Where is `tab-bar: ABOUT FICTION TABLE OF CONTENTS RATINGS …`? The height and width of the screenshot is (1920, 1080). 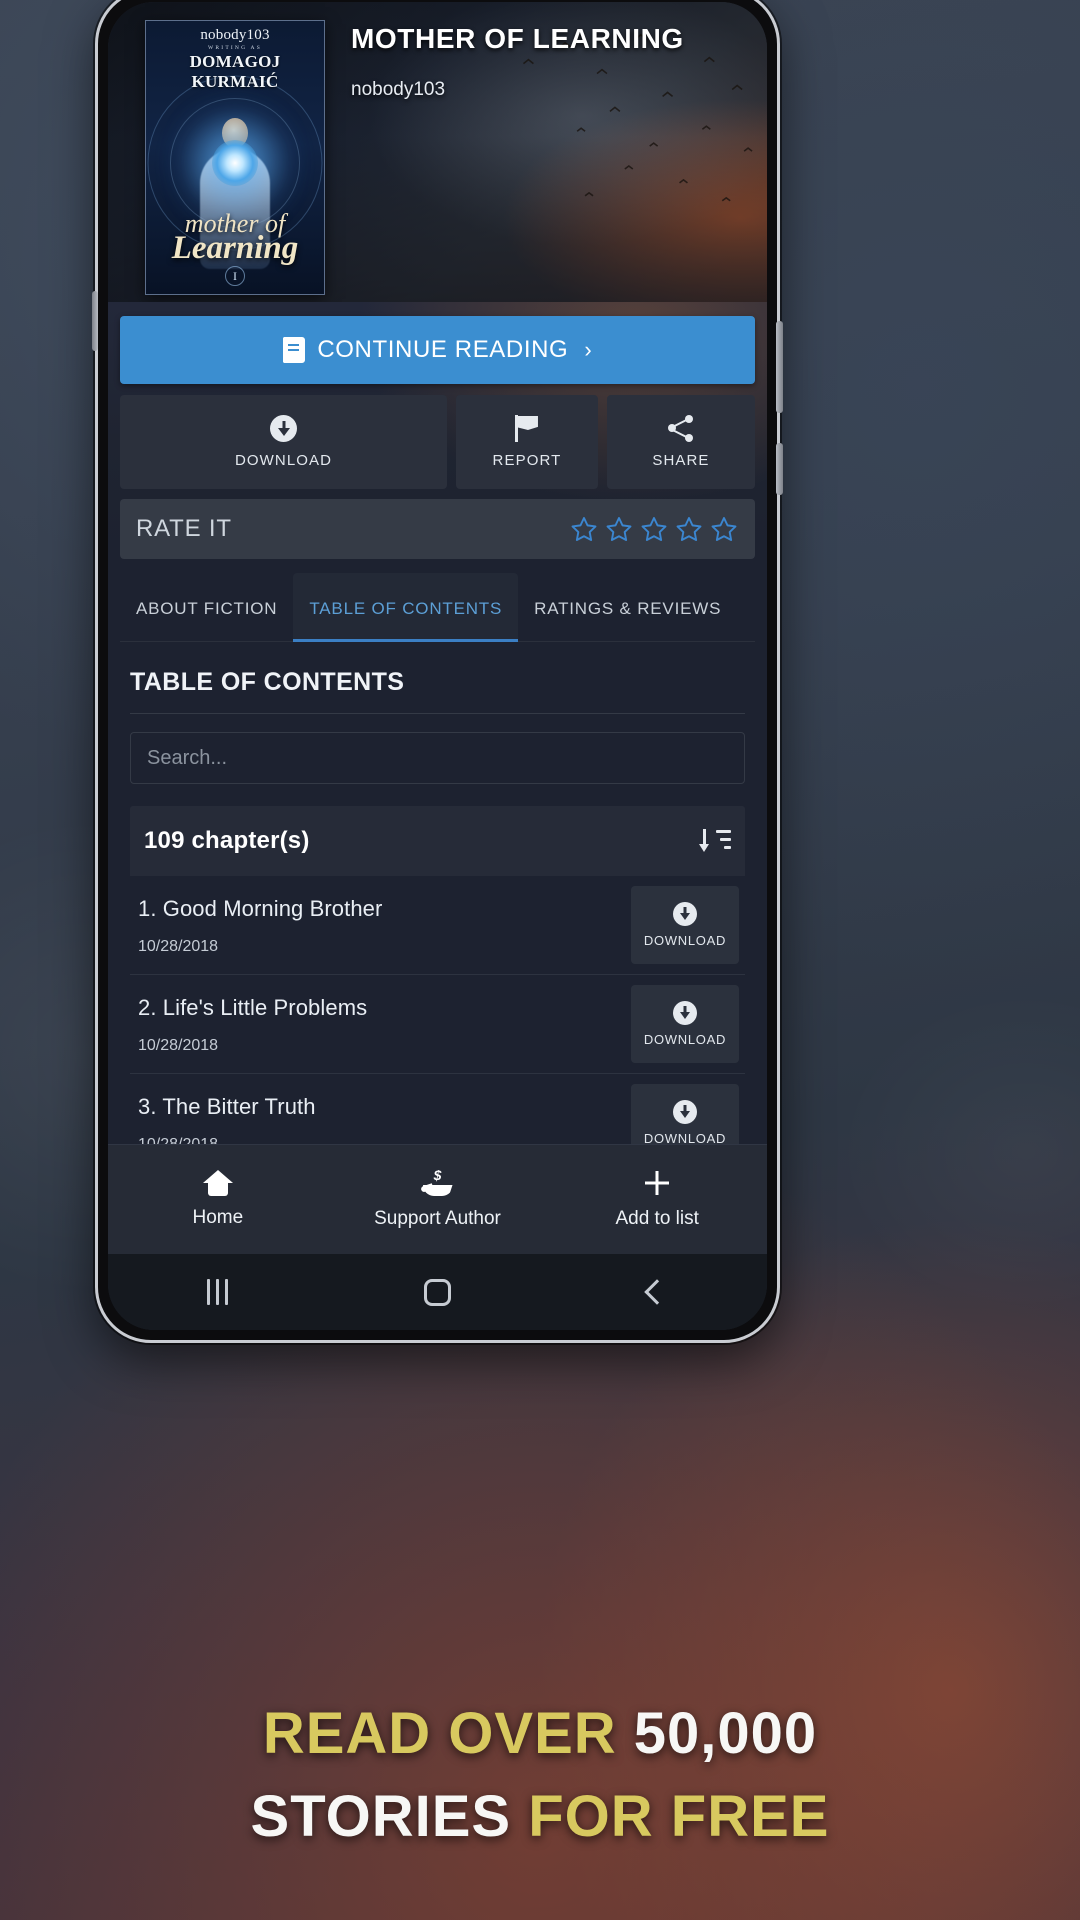 tab-bar: ABOUT FICTION TABLE OF CONTENTS RATINGS … is located at coordinates (437, 607).